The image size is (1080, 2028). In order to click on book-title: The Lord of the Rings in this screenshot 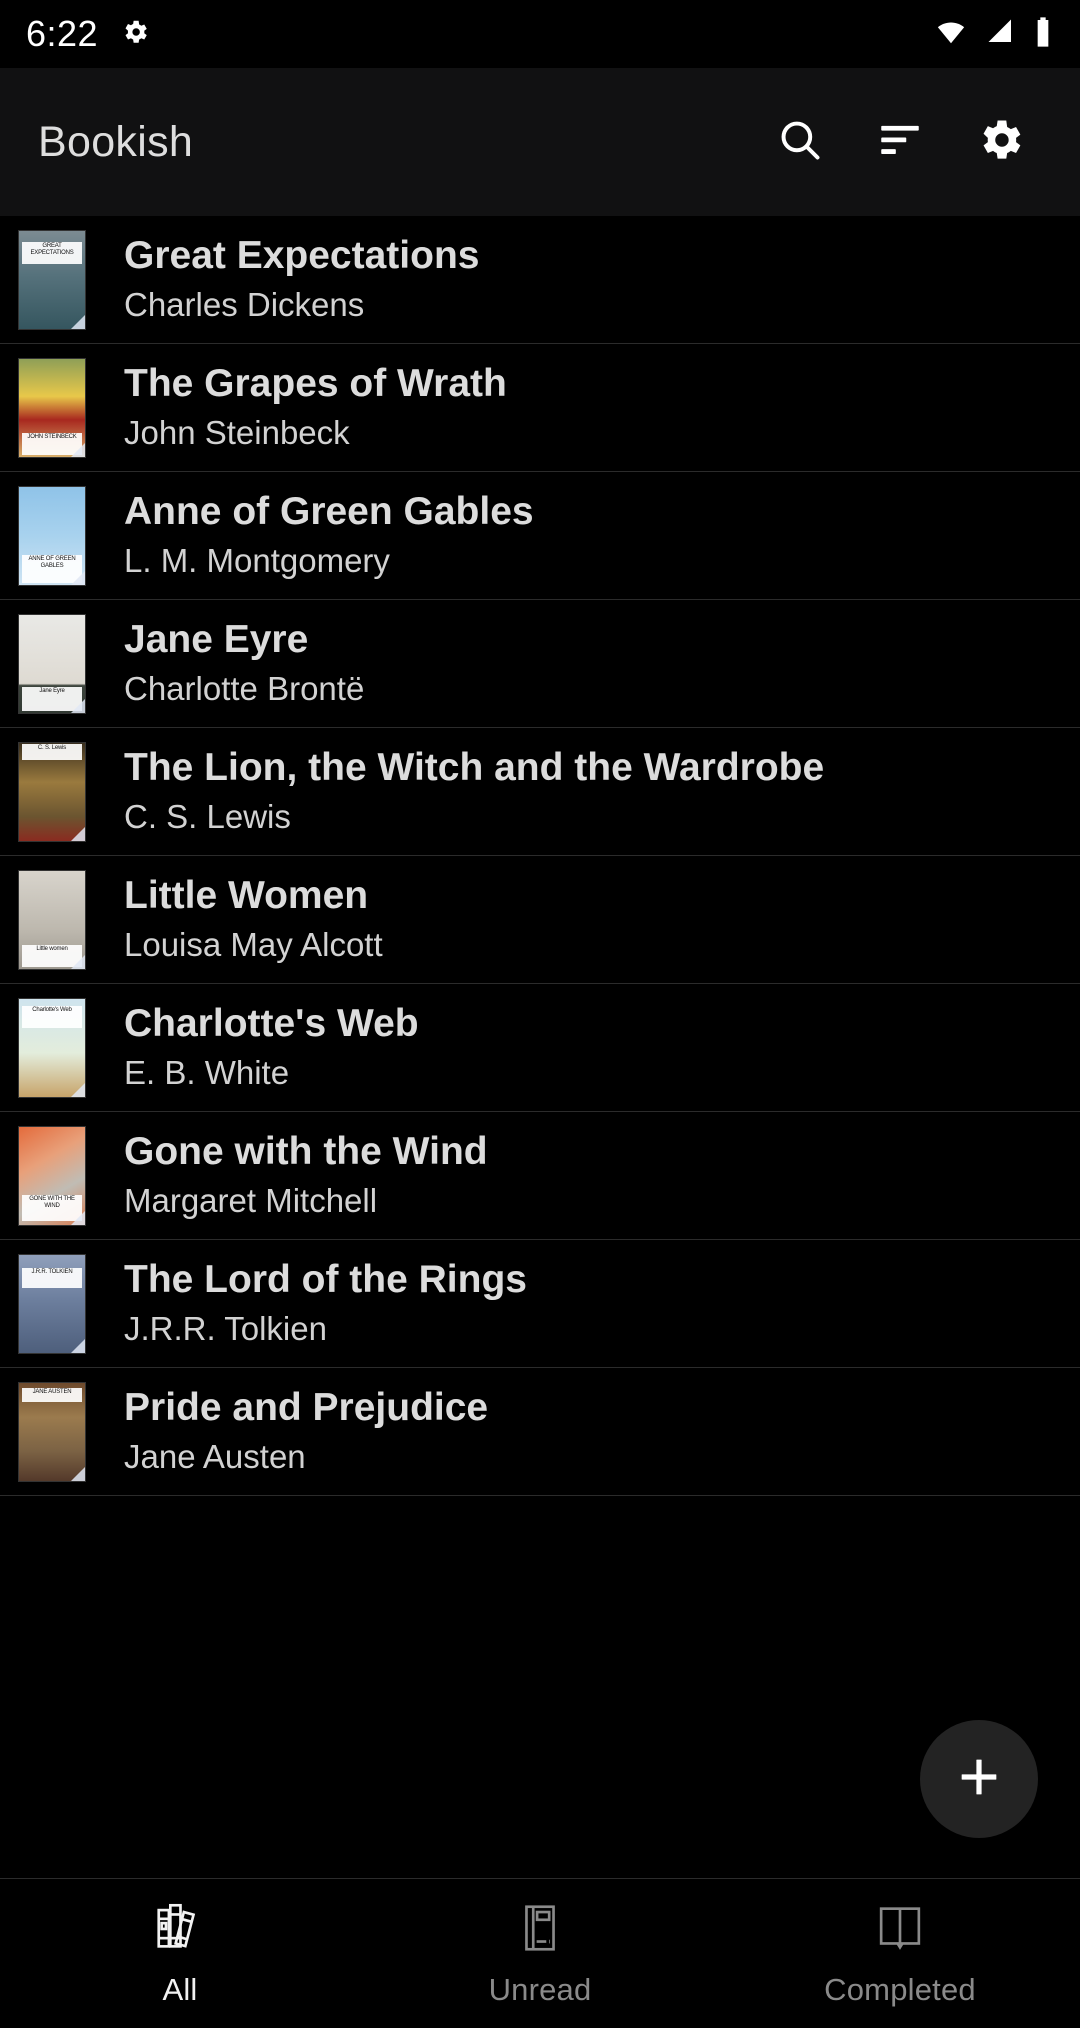, I will do `click(325, 1280)`.